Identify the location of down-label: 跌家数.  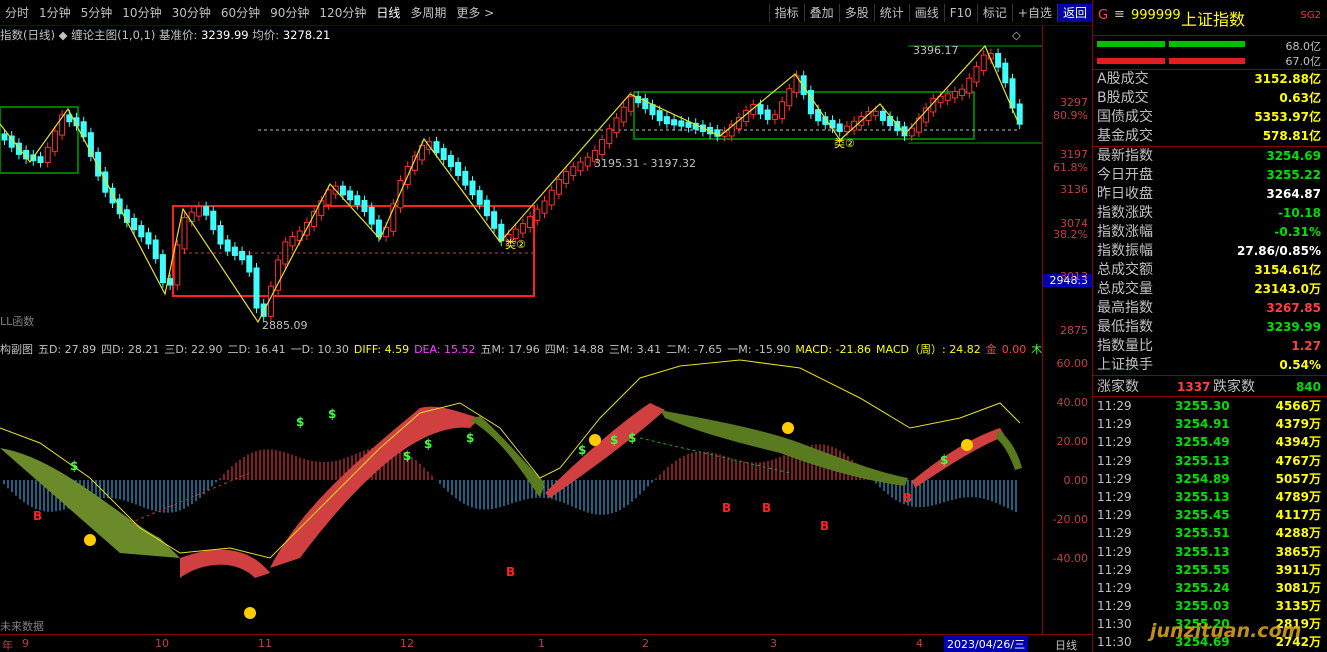
(1234, 387).